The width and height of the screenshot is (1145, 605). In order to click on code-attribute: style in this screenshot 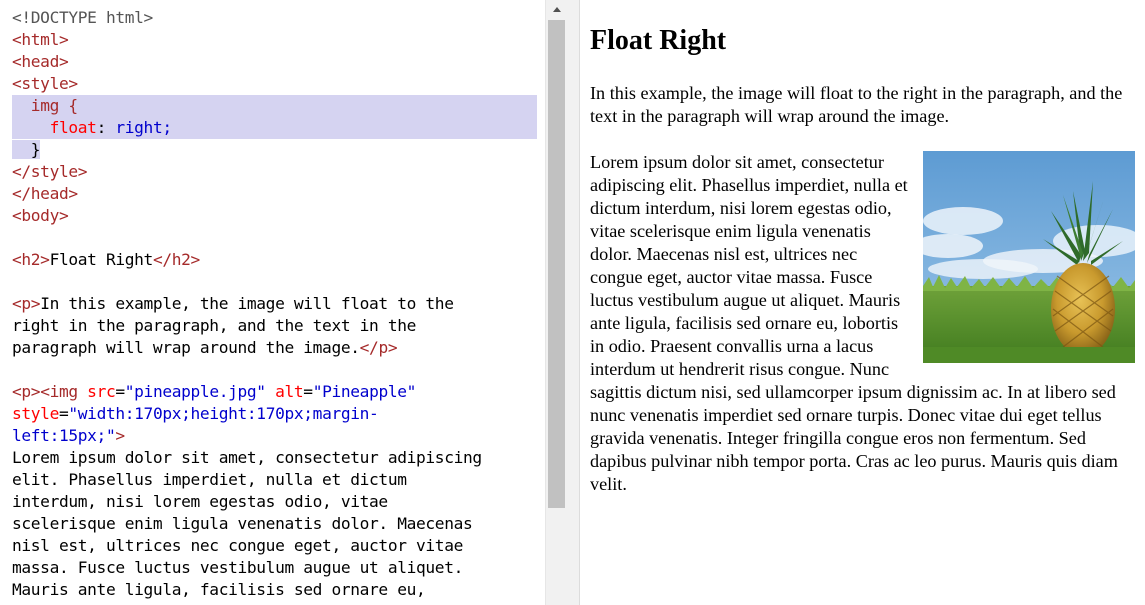, I will do `click(35, 413)`.